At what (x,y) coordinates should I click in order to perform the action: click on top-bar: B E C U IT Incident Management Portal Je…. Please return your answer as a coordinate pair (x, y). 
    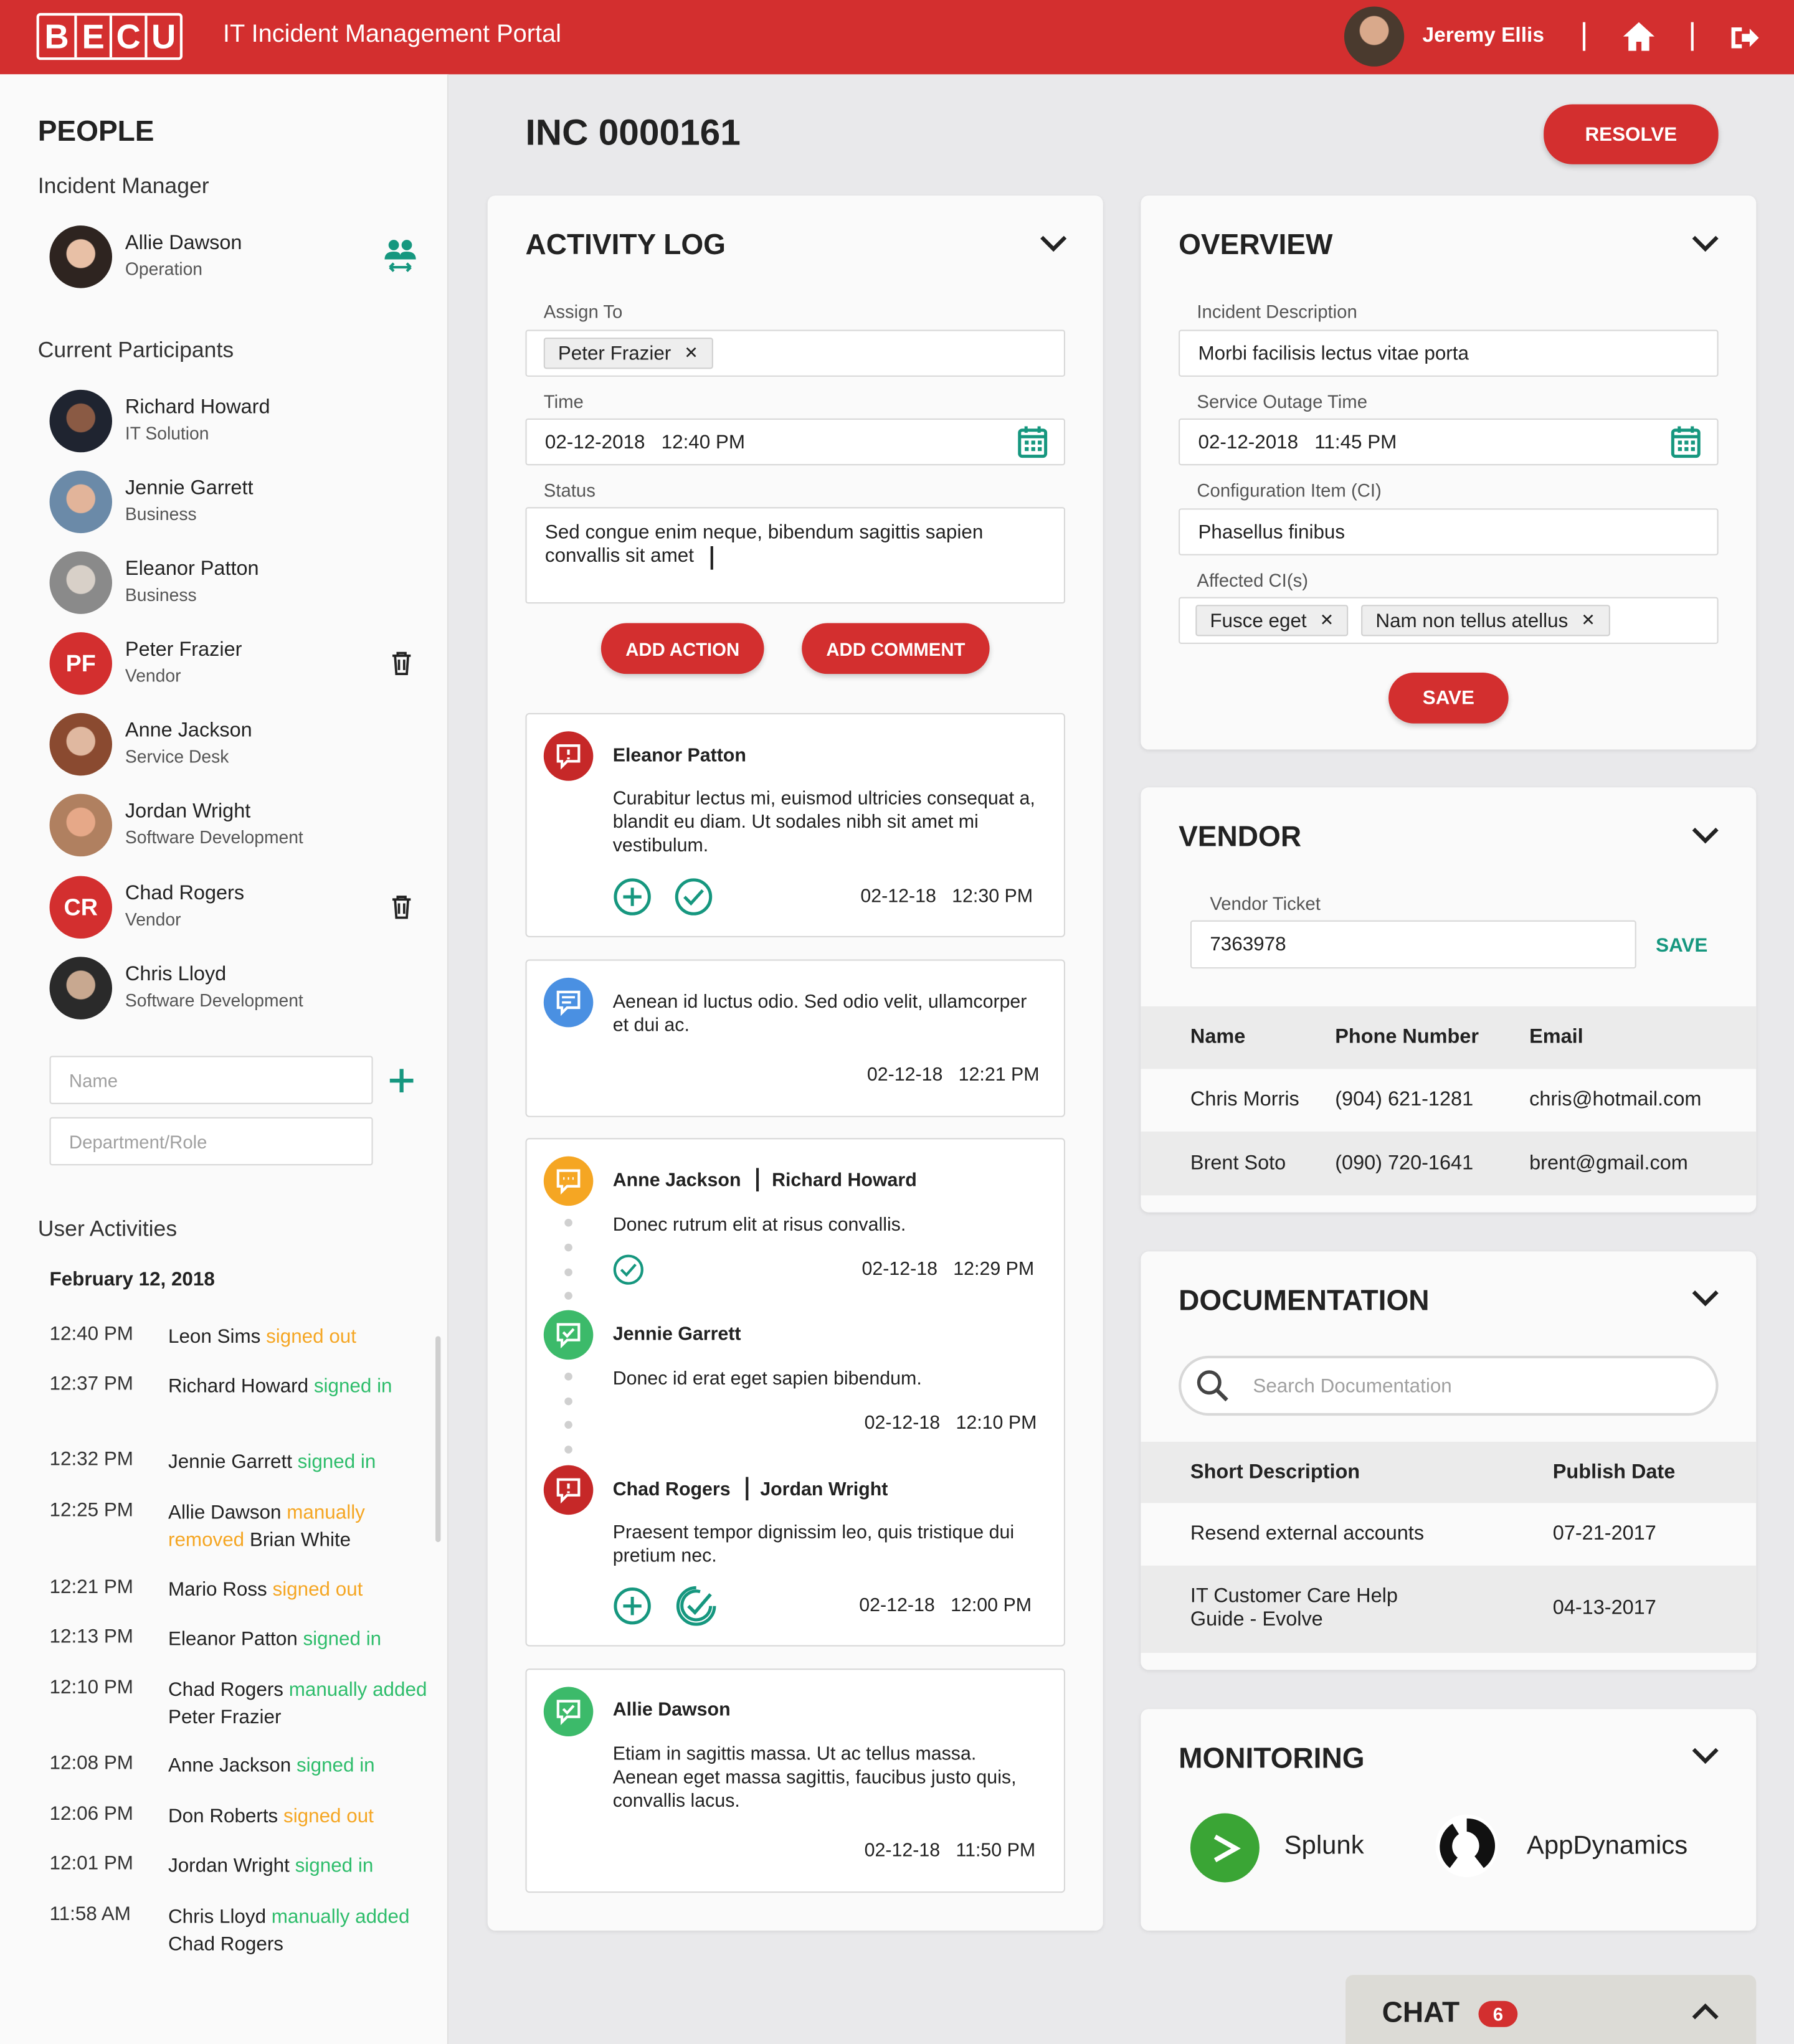
    Looking at the image, I should click on (897, 37).